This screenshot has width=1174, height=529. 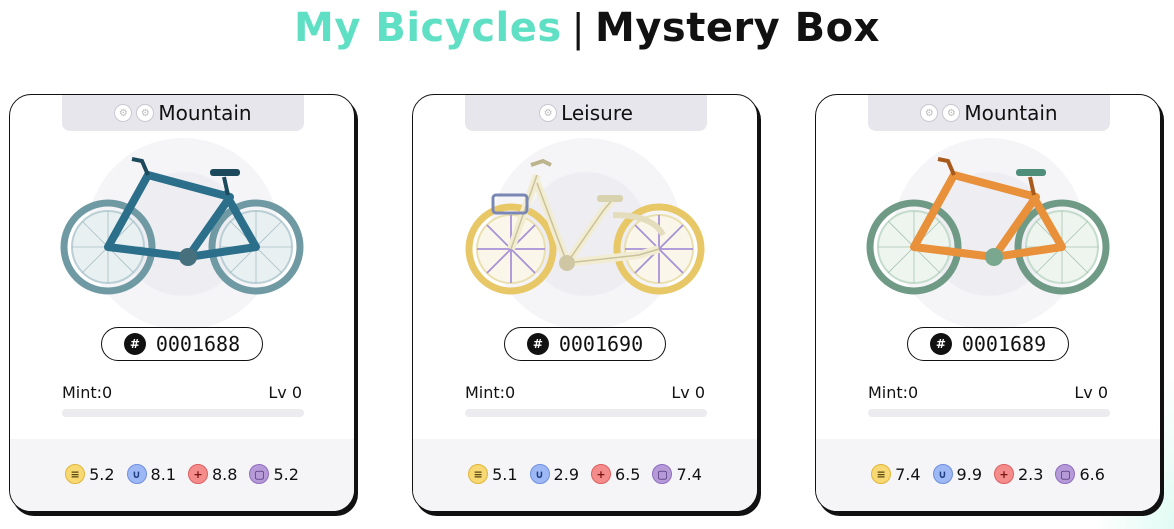 I want to click on stat-value: 8.8, so click(x=225, y=474).